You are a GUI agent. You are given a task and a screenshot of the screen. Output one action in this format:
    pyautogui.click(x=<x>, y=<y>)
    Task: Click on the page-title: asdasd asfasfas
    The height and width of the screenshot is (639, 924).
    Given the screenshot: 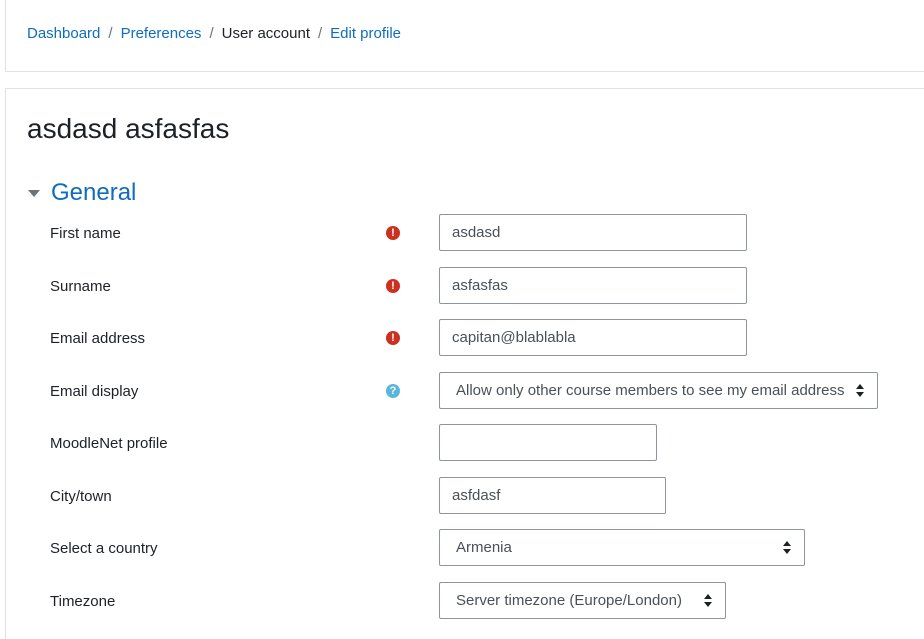 What is the action you would take?
    pyautogui.click(x=128, y=128)
    